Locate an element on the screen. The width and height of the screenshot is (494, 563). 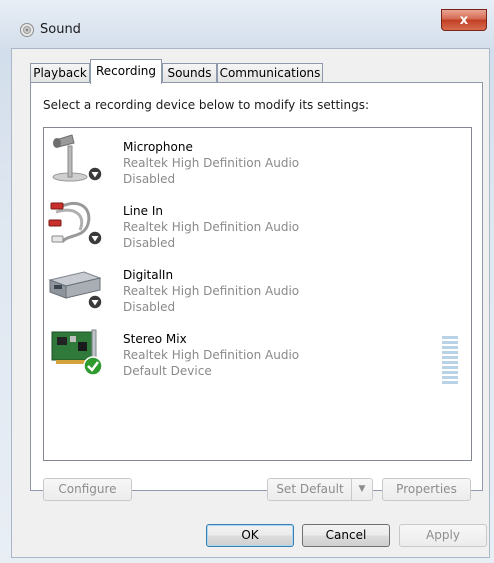
digital-in-device-icon is located at coordinates (75, 290).